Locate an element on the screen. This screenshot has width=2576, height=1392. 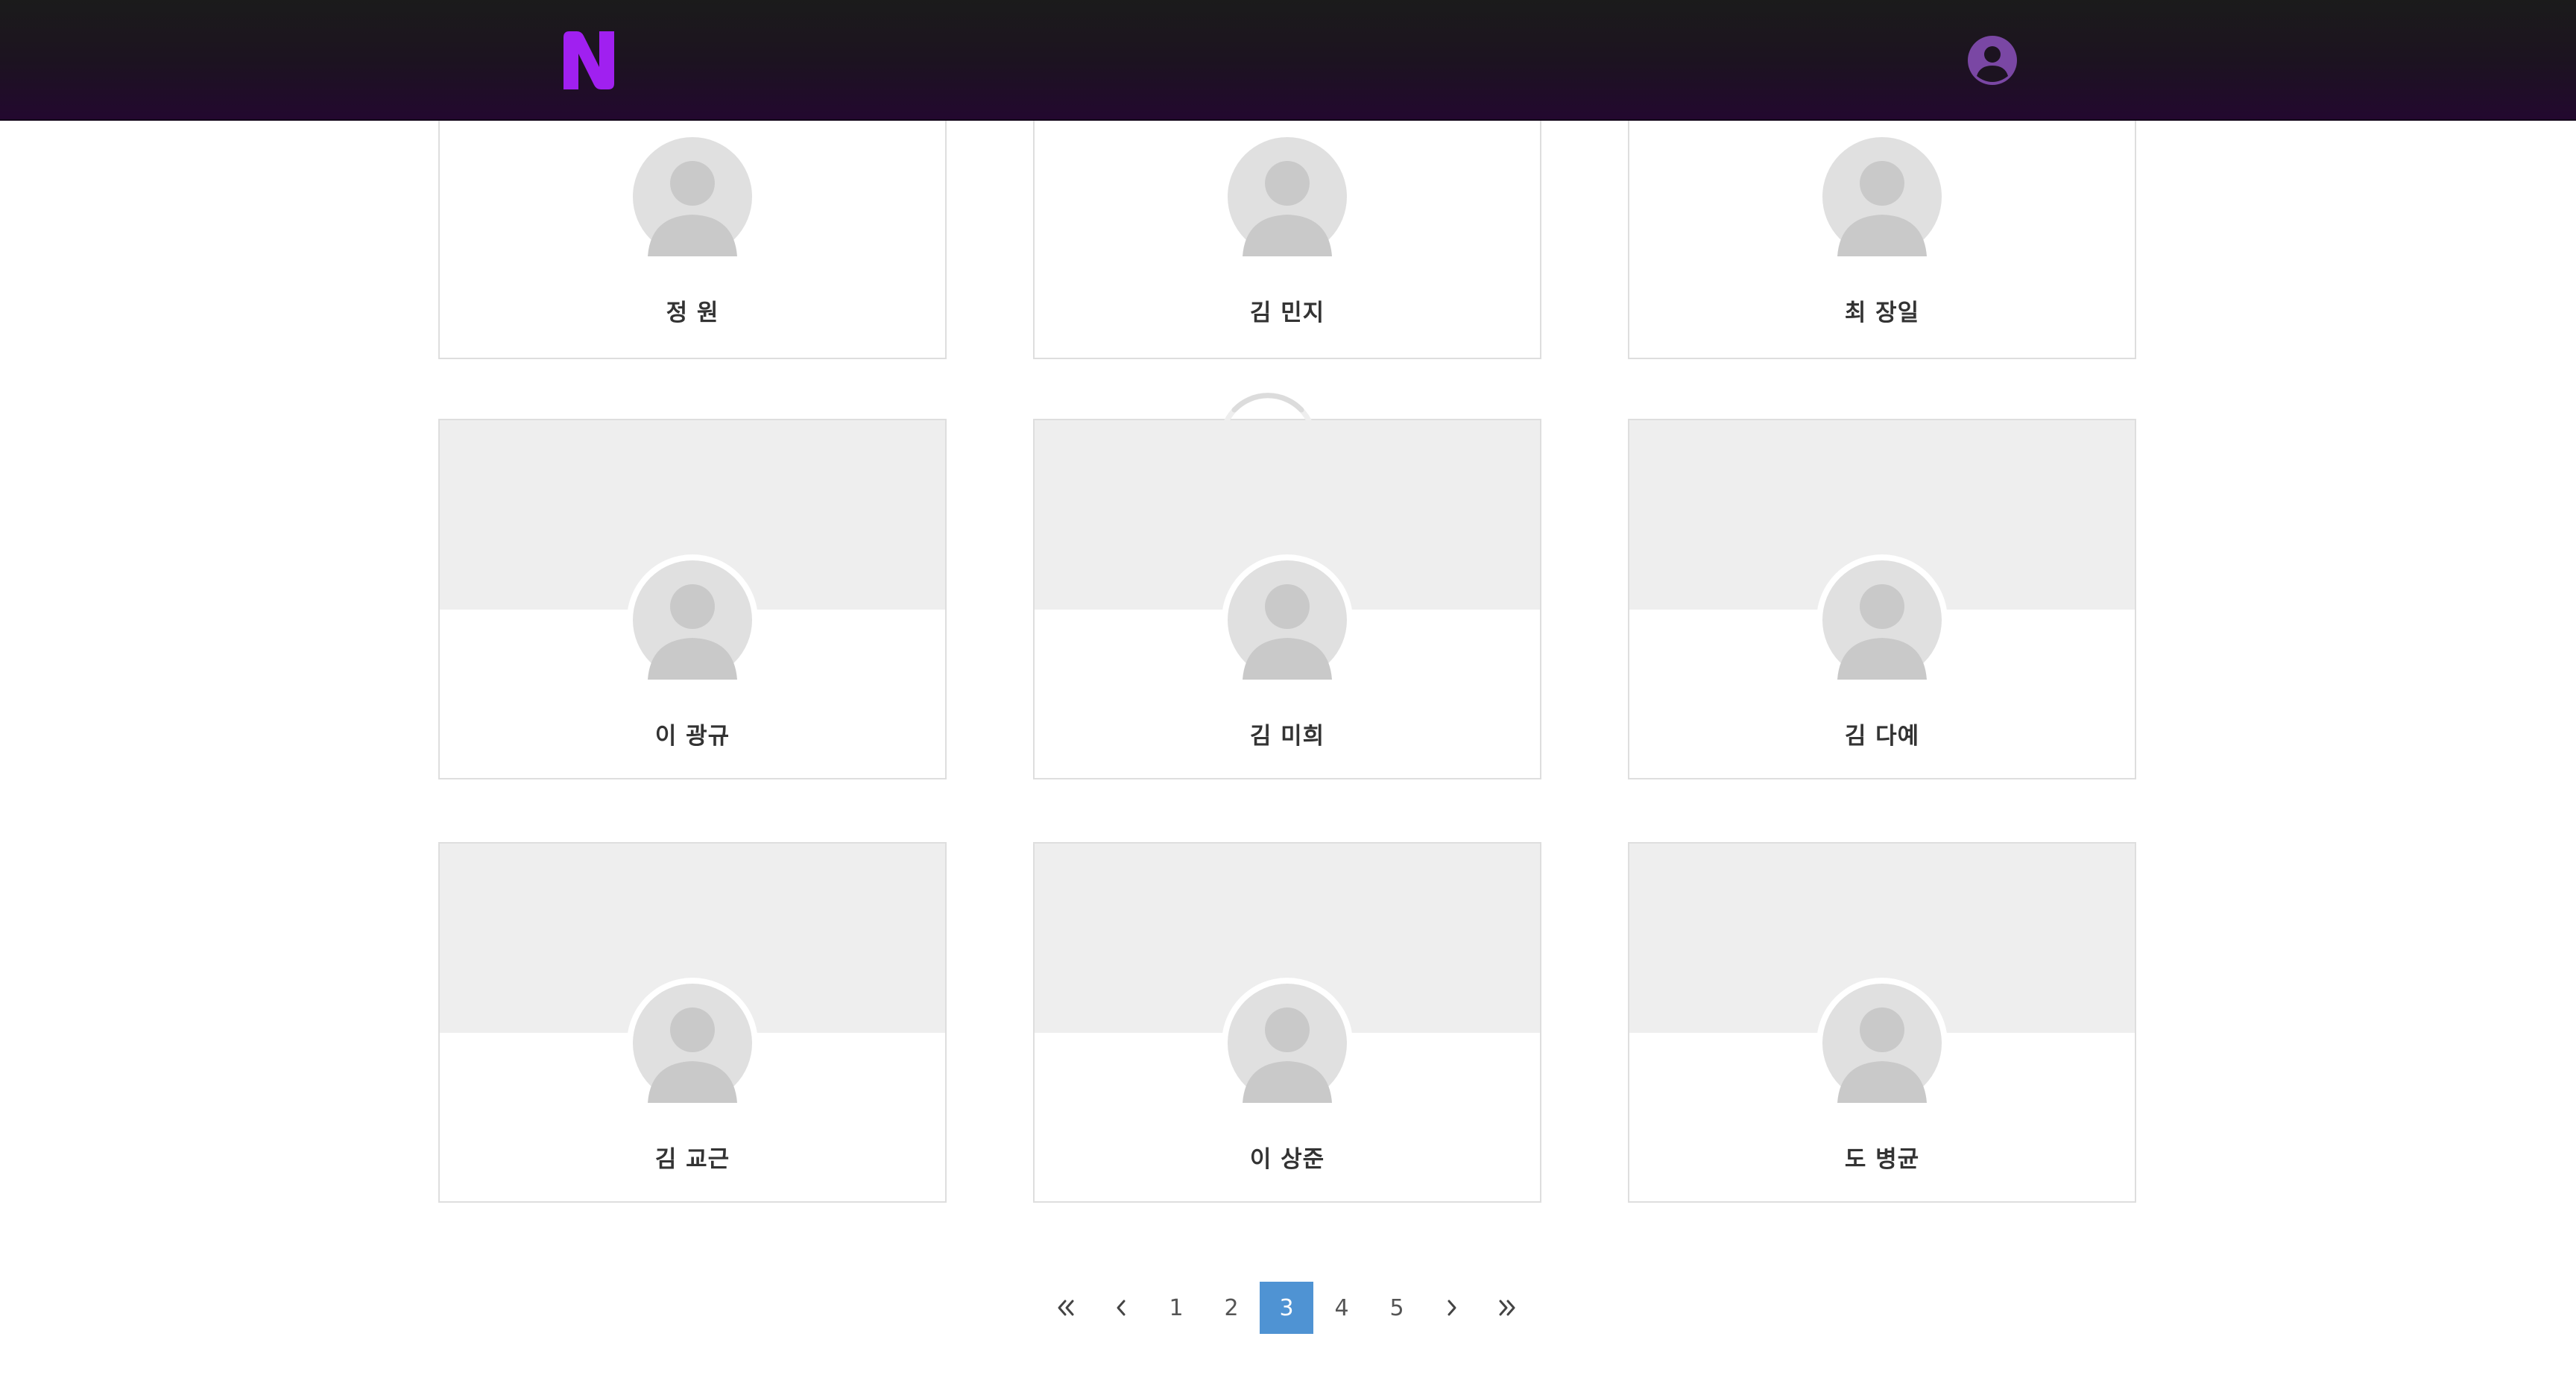
top-navbar is located at coordinates (1288, 61).